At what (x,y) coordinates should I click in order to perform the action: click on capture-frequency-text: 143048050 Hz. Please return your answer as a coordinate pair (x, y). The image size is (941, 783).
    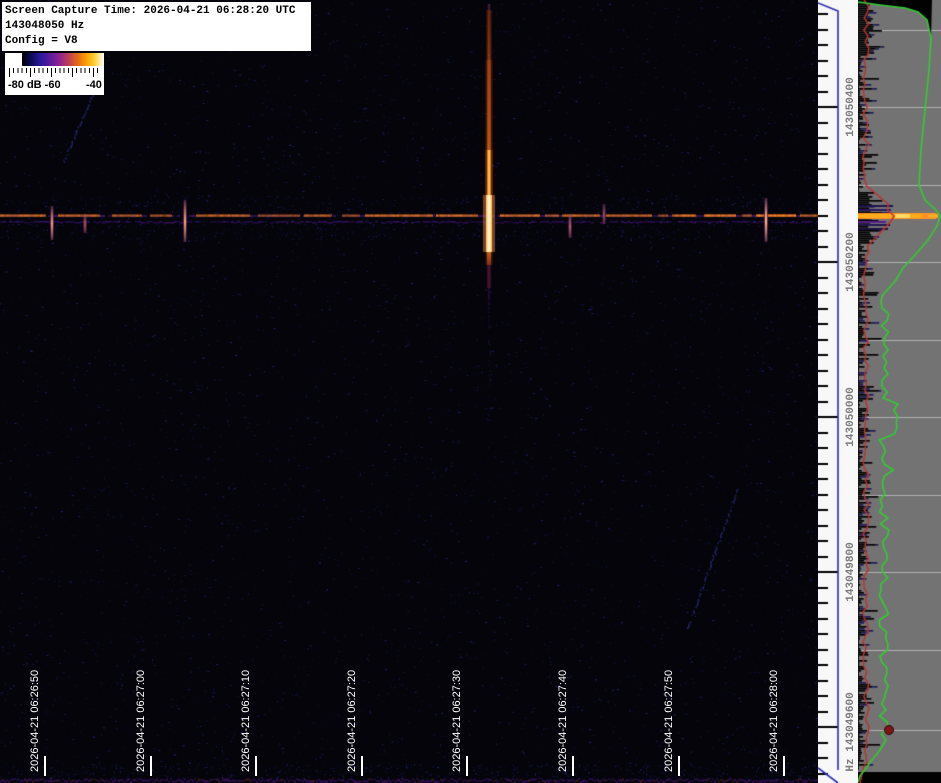
    Looking at the image, I should click on (45, 26).